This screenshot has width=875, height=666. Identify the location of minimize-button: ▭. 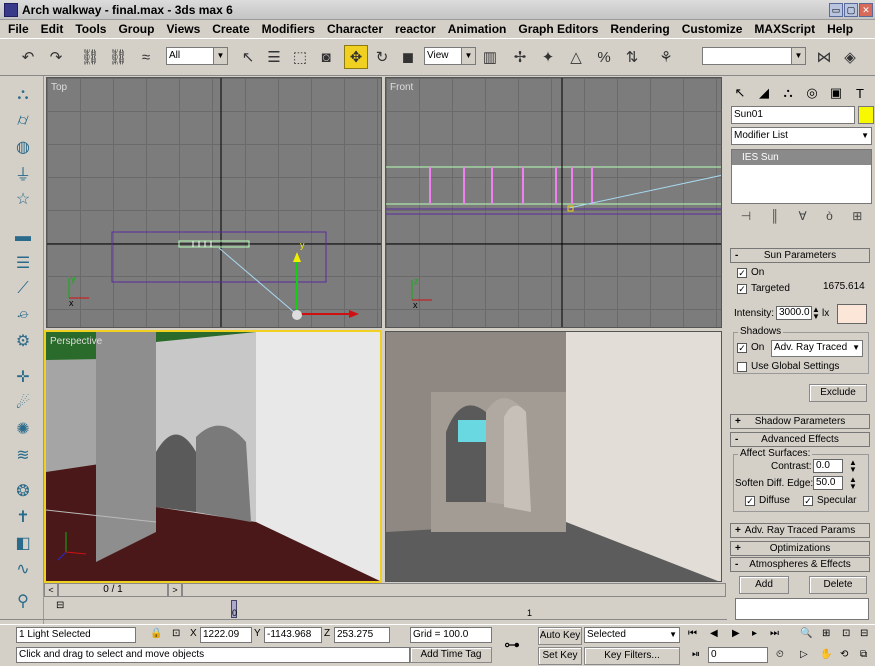
(836, 10).